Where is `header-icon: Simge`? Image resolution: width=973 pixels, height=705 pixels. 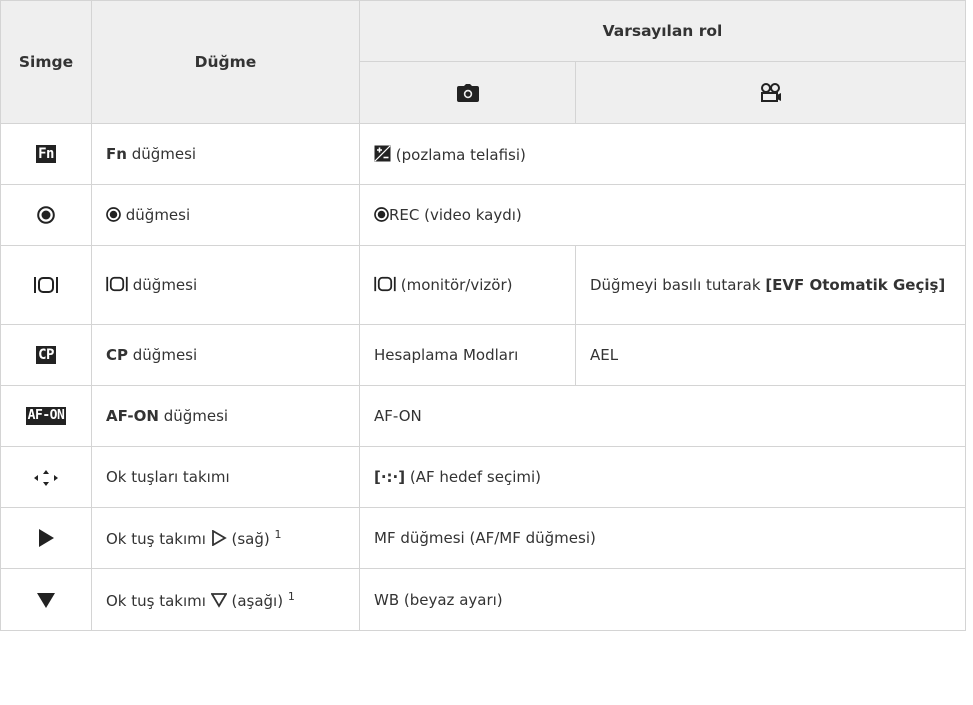
header-icon: Simge is located at coordinates (46, 62).